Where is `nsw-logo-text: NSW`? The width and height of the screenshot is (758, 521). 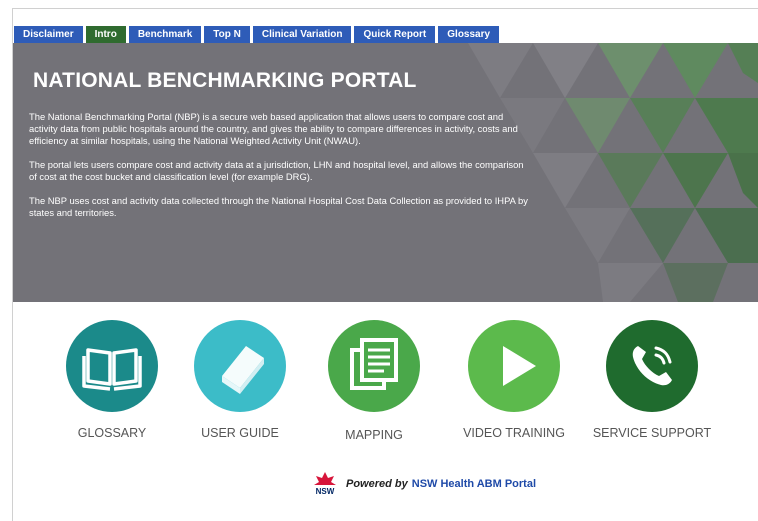 nsw-logo-text: NSW is located at coordinates (325, 491).